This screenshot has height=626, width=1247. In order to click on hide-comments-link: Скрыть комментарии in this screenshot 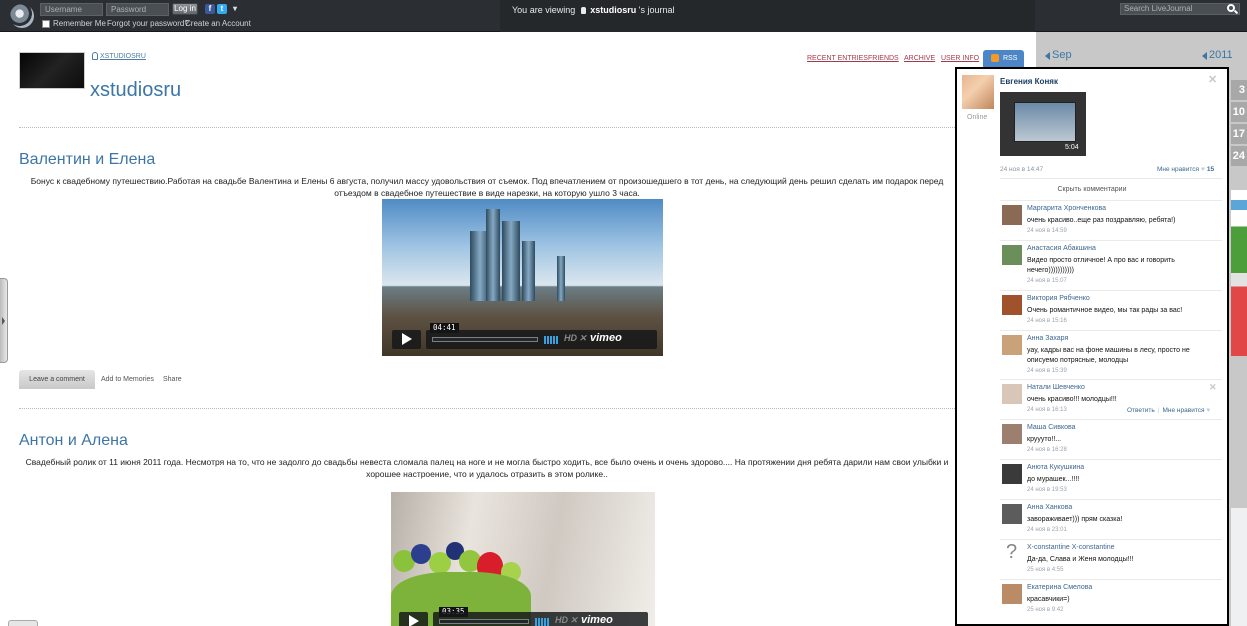, I will do `click(1092, 189)`.